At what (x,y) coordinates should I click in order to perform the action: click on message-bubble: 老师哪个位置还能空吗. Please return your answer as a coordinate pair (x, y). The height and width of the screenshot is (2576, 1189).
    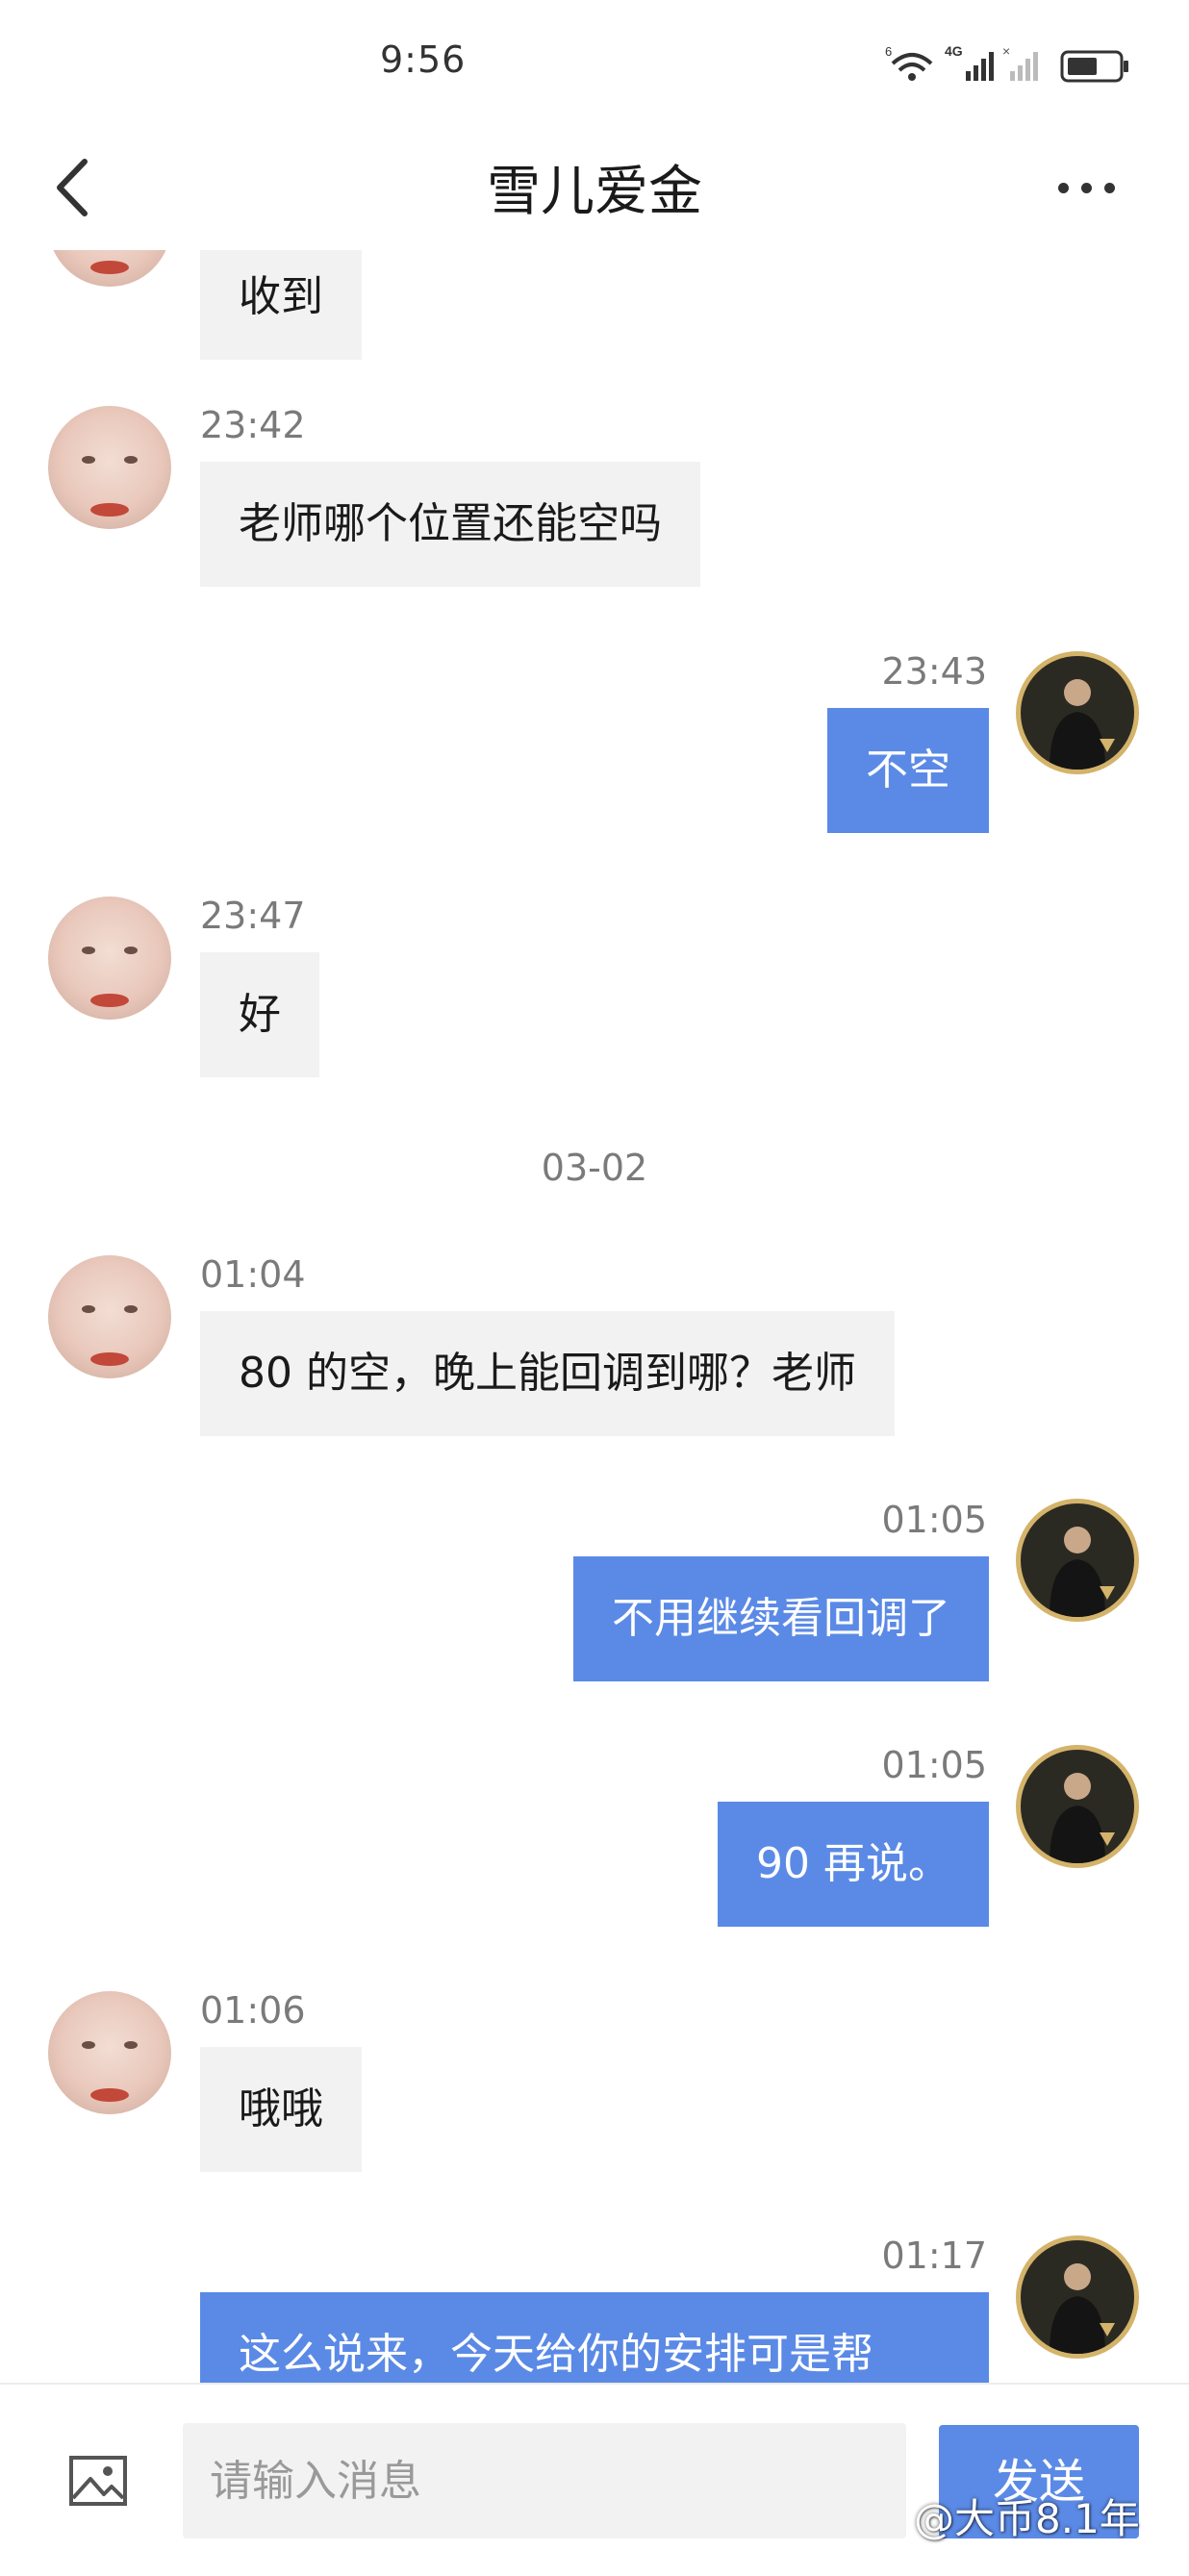
    Looking at the image, I should click on (450, 524).